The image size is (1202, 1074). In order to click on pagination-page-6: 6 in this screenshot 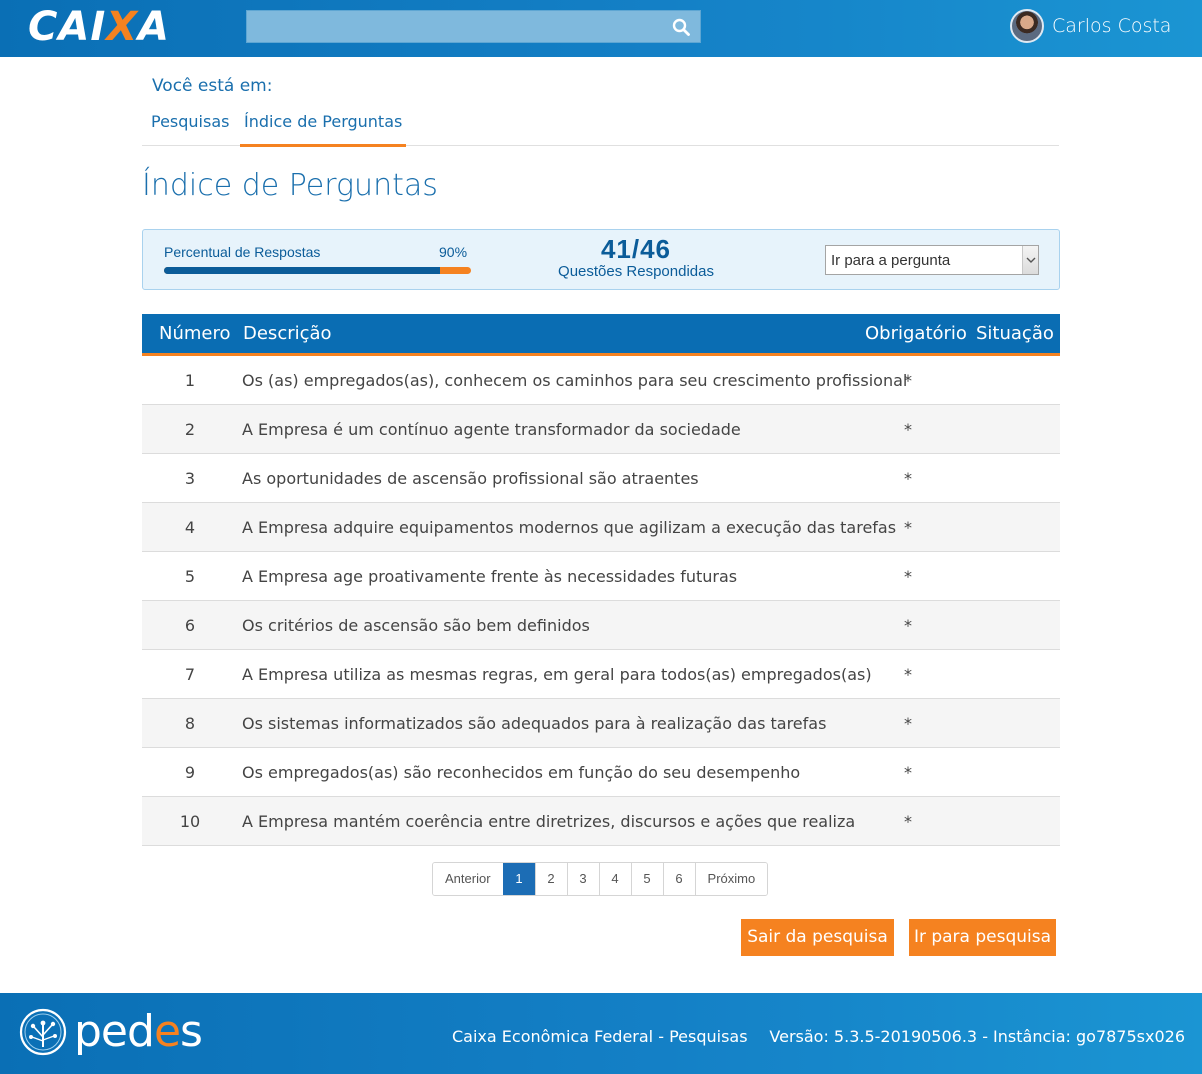, I will do `click(678, 879)`.